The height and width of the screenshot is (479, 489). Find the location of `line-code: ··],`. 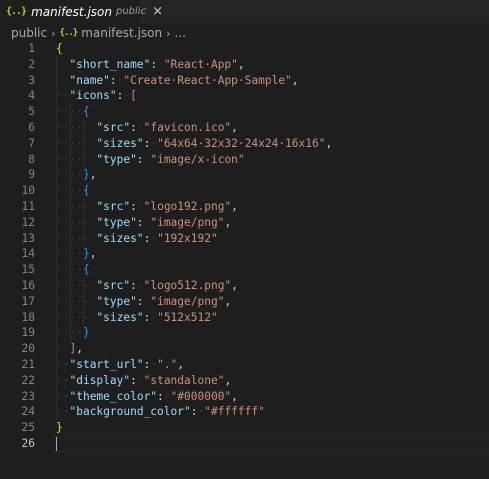

line-code: ··], is located at coordinates (69, 349).